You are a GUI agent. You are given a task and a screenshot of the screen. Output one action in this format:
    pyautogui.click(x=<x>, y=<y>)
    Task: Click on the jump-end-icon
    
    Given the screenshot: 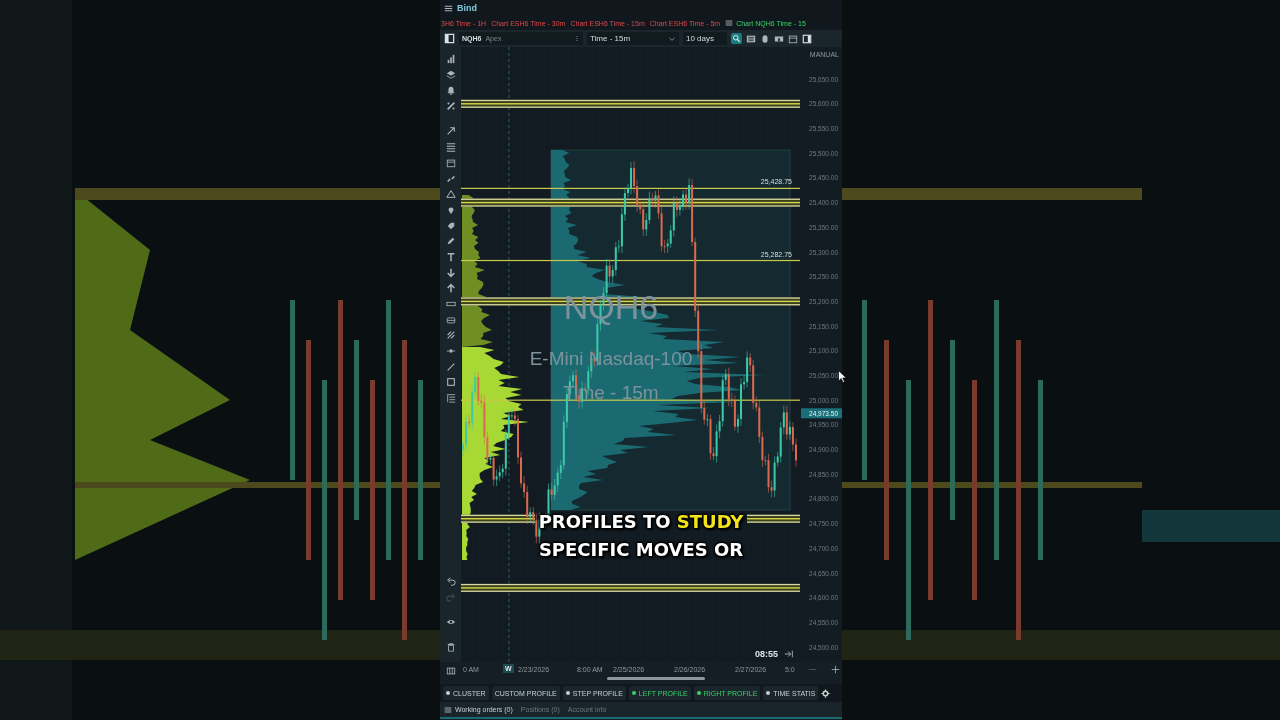 What is the action you would take?
    pyautogui.click(x=789, y=654)
    